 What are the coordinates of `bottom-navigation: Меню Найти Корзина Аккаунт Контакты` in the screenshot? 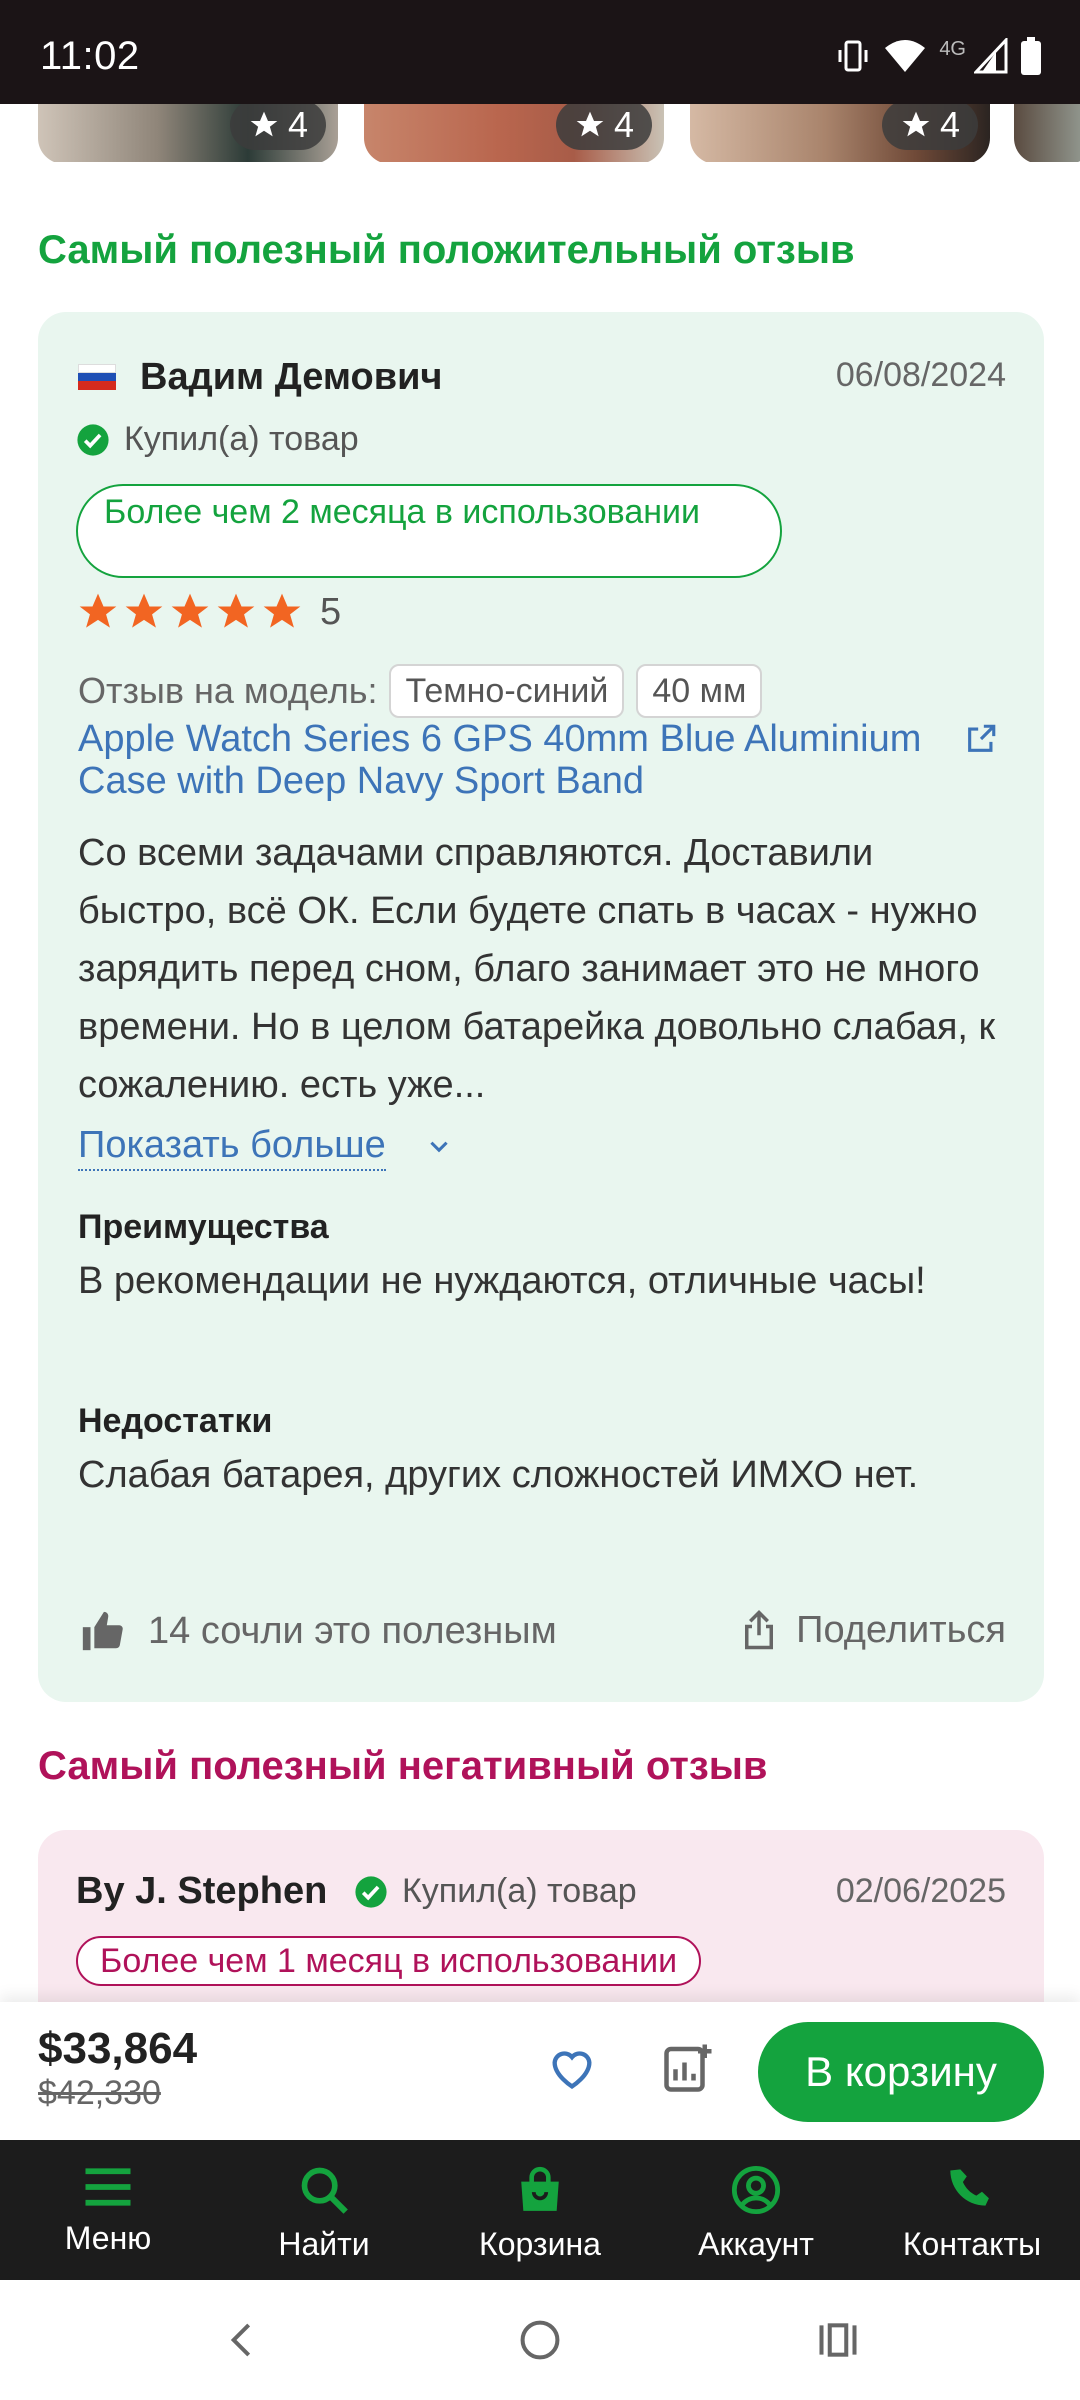 It's located at (540, 2210).